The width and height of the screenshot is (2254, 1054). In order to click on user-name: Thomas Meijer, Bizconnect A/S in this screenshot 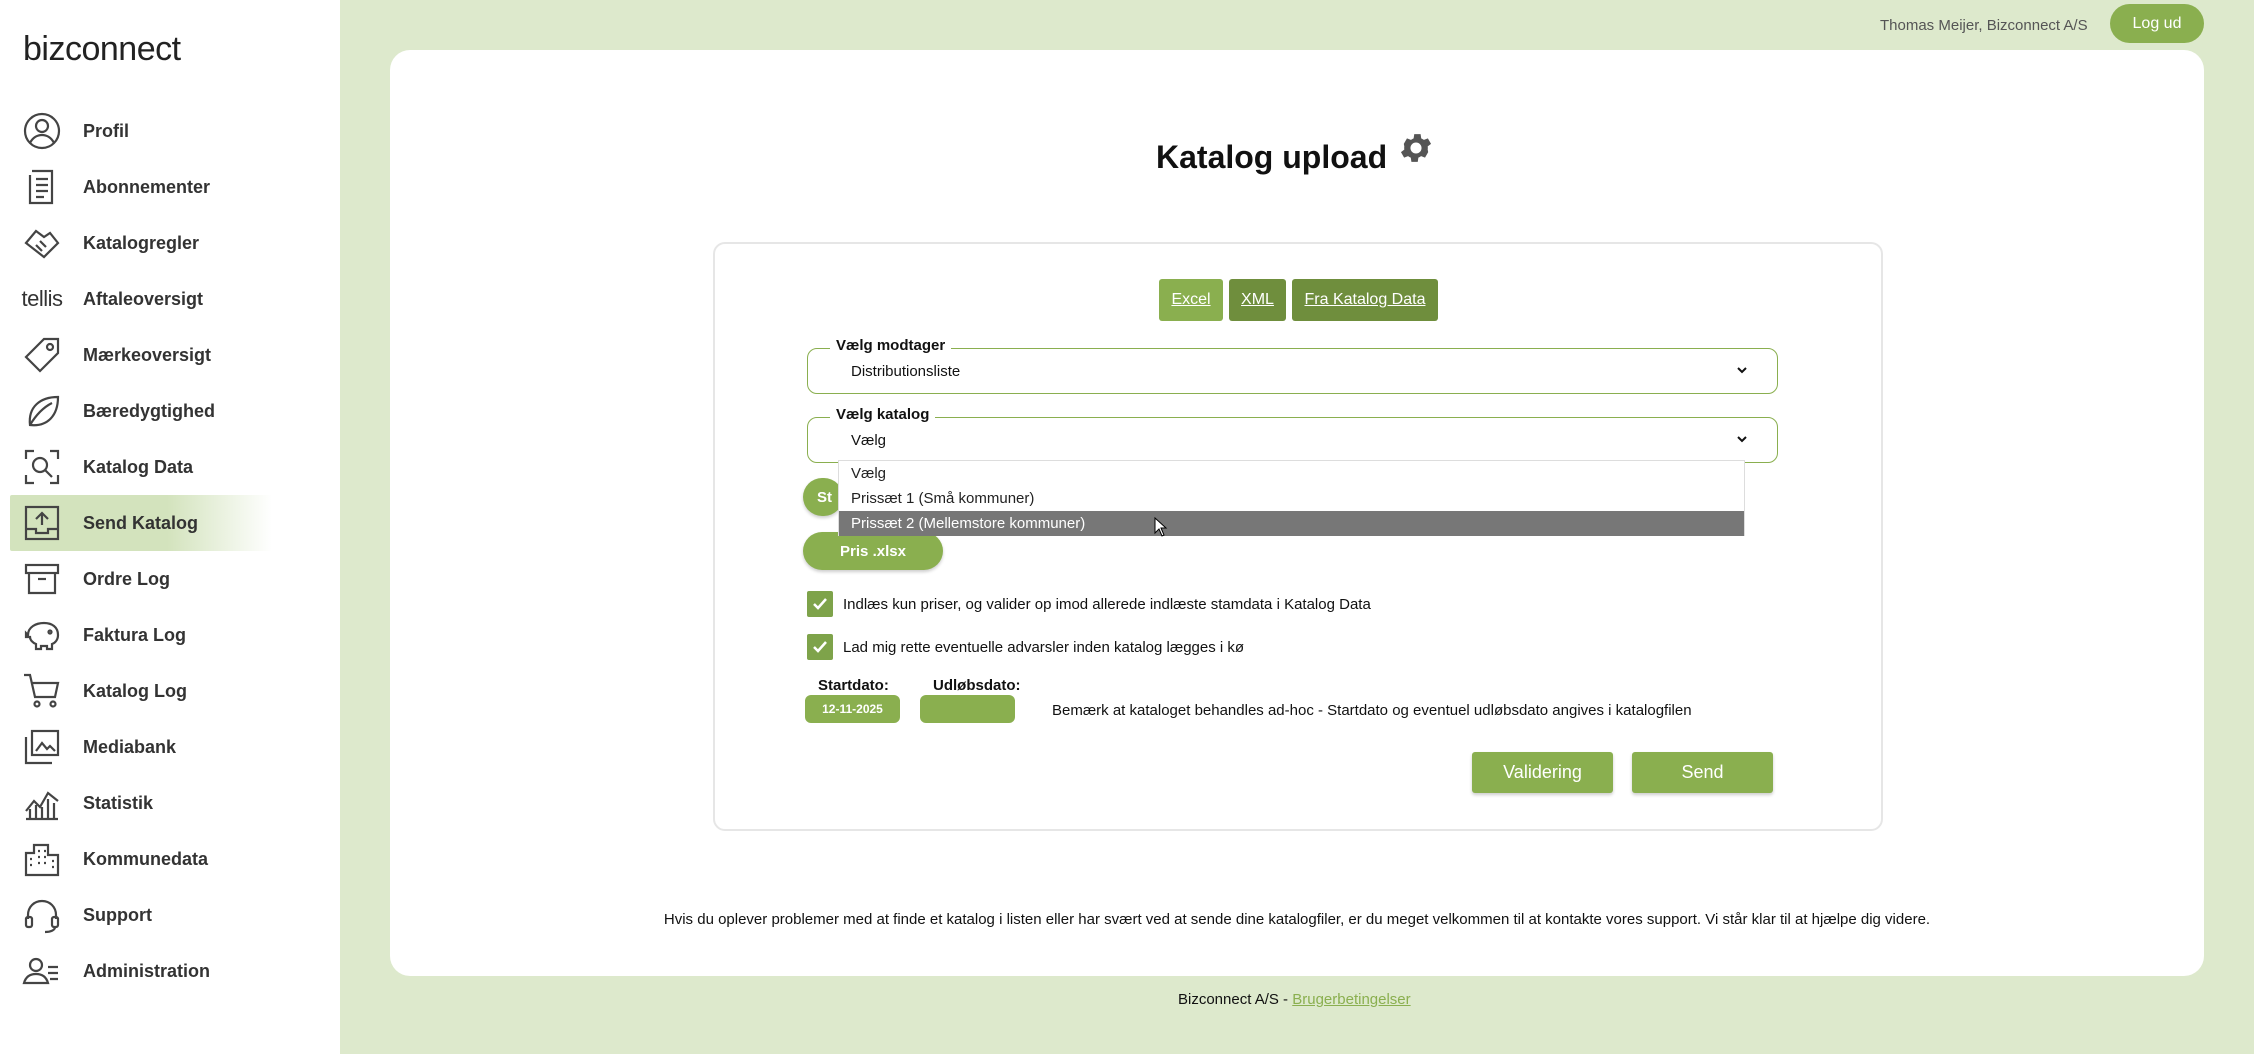, I will do `click(1984, 25)`.